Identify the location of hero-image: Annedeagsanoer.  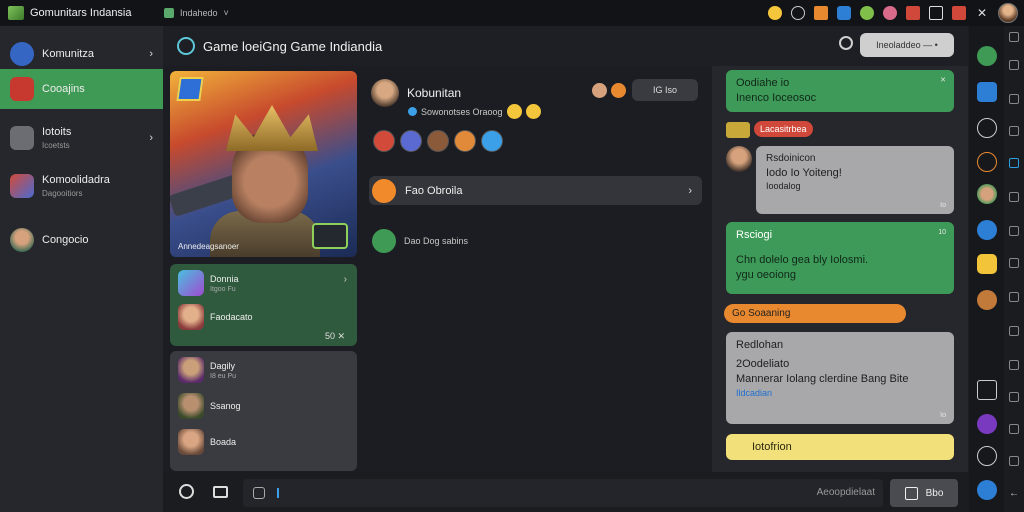
(263, 164).